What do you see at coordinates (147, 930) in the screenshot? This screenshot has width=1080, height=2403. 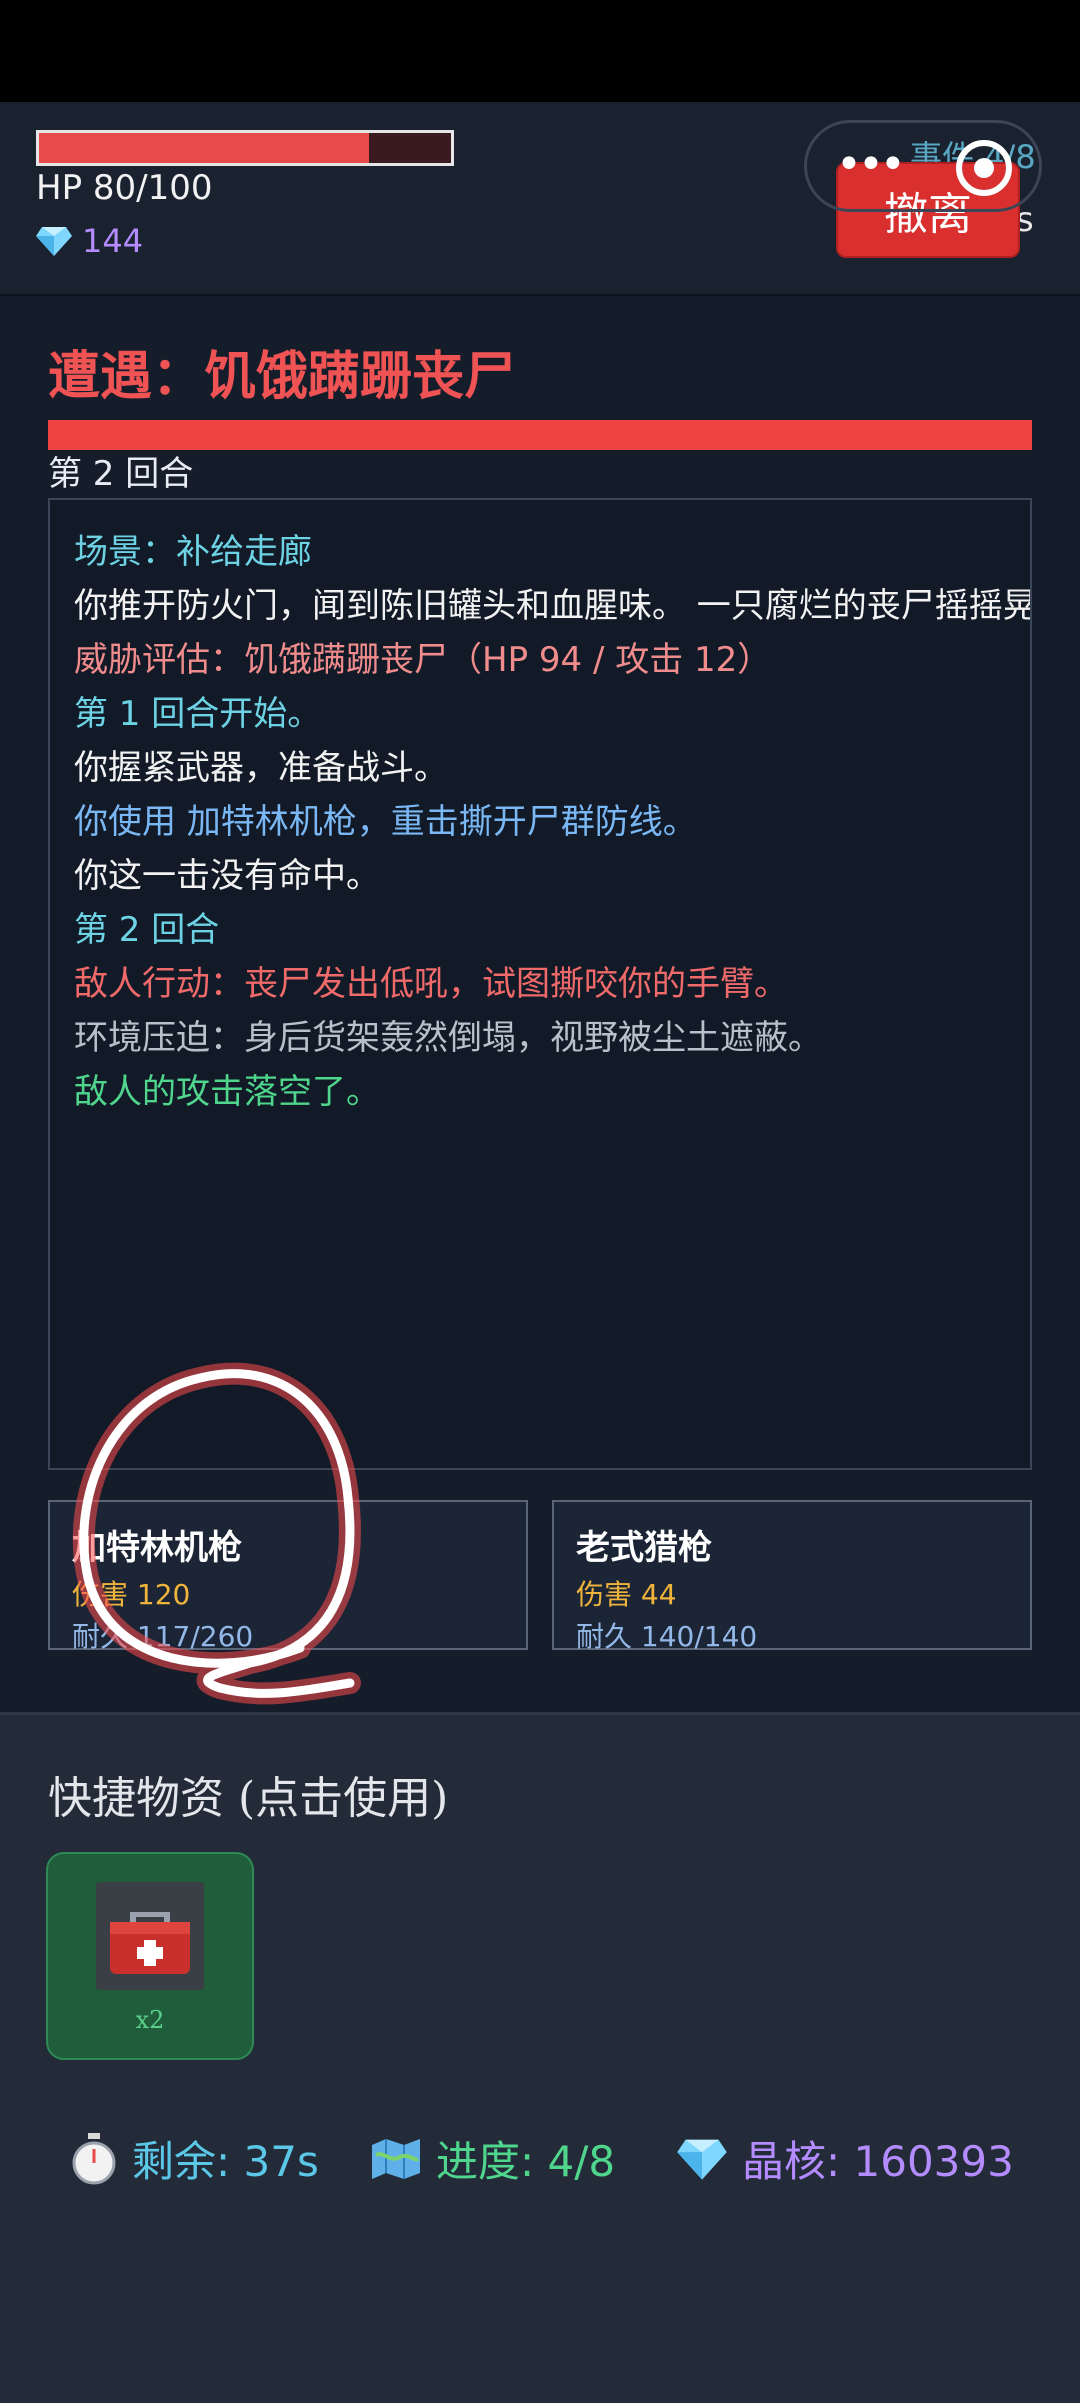 I see `log-line: 第 2 回合` at bounding box center [147, 930].